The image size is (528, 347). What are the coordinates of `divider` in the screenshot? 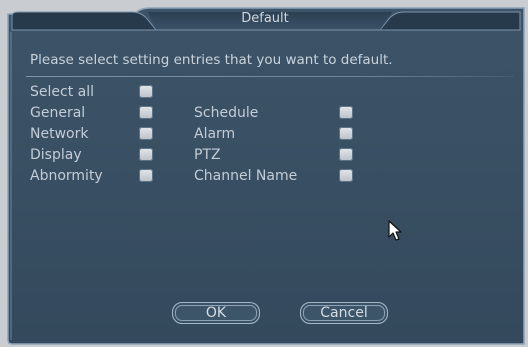 It's located at (270, 76).